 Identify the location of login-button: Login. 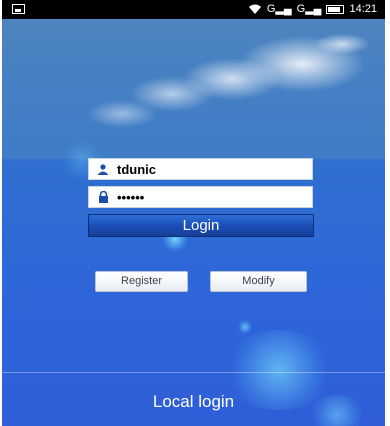
(201, 225).